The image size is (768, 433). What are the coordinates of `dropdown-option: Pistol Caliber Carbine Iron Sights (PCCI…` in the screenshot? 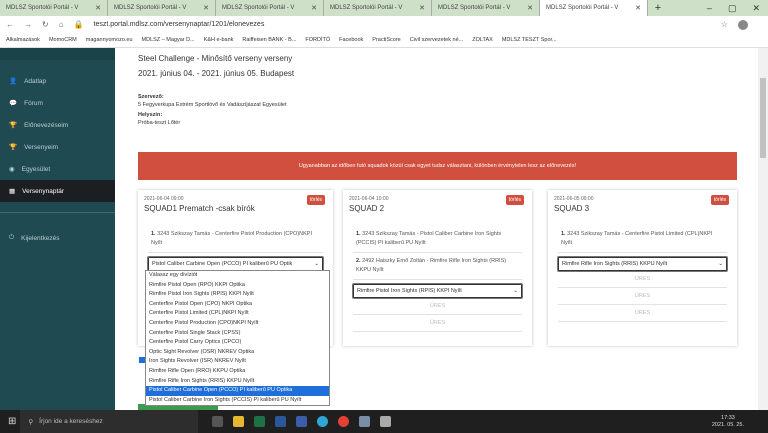 It's located at (237, 401).